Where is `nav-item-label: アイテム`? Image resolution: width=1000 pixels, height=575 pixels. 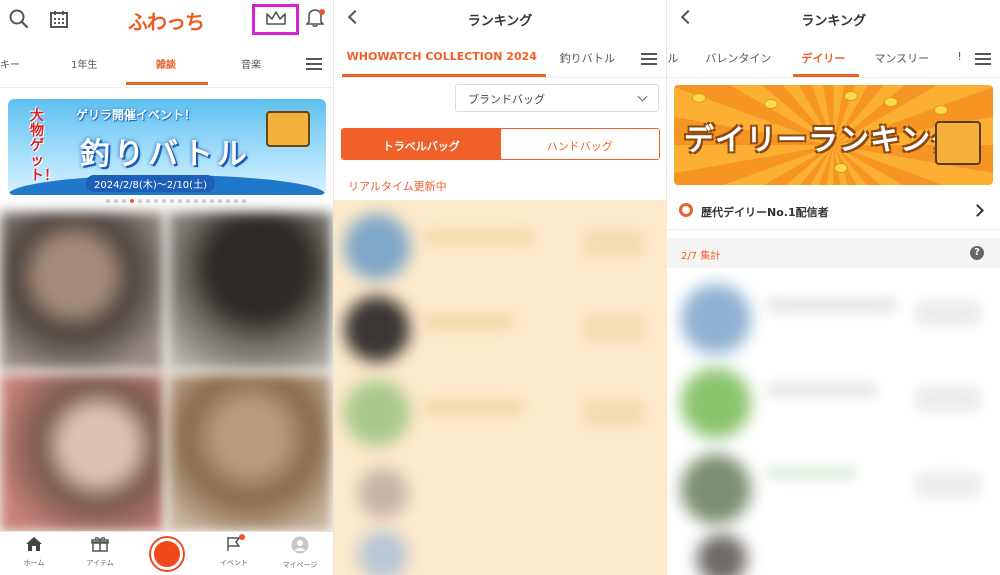 nav-item-label: アイテム is located at coordinates (100, 563).